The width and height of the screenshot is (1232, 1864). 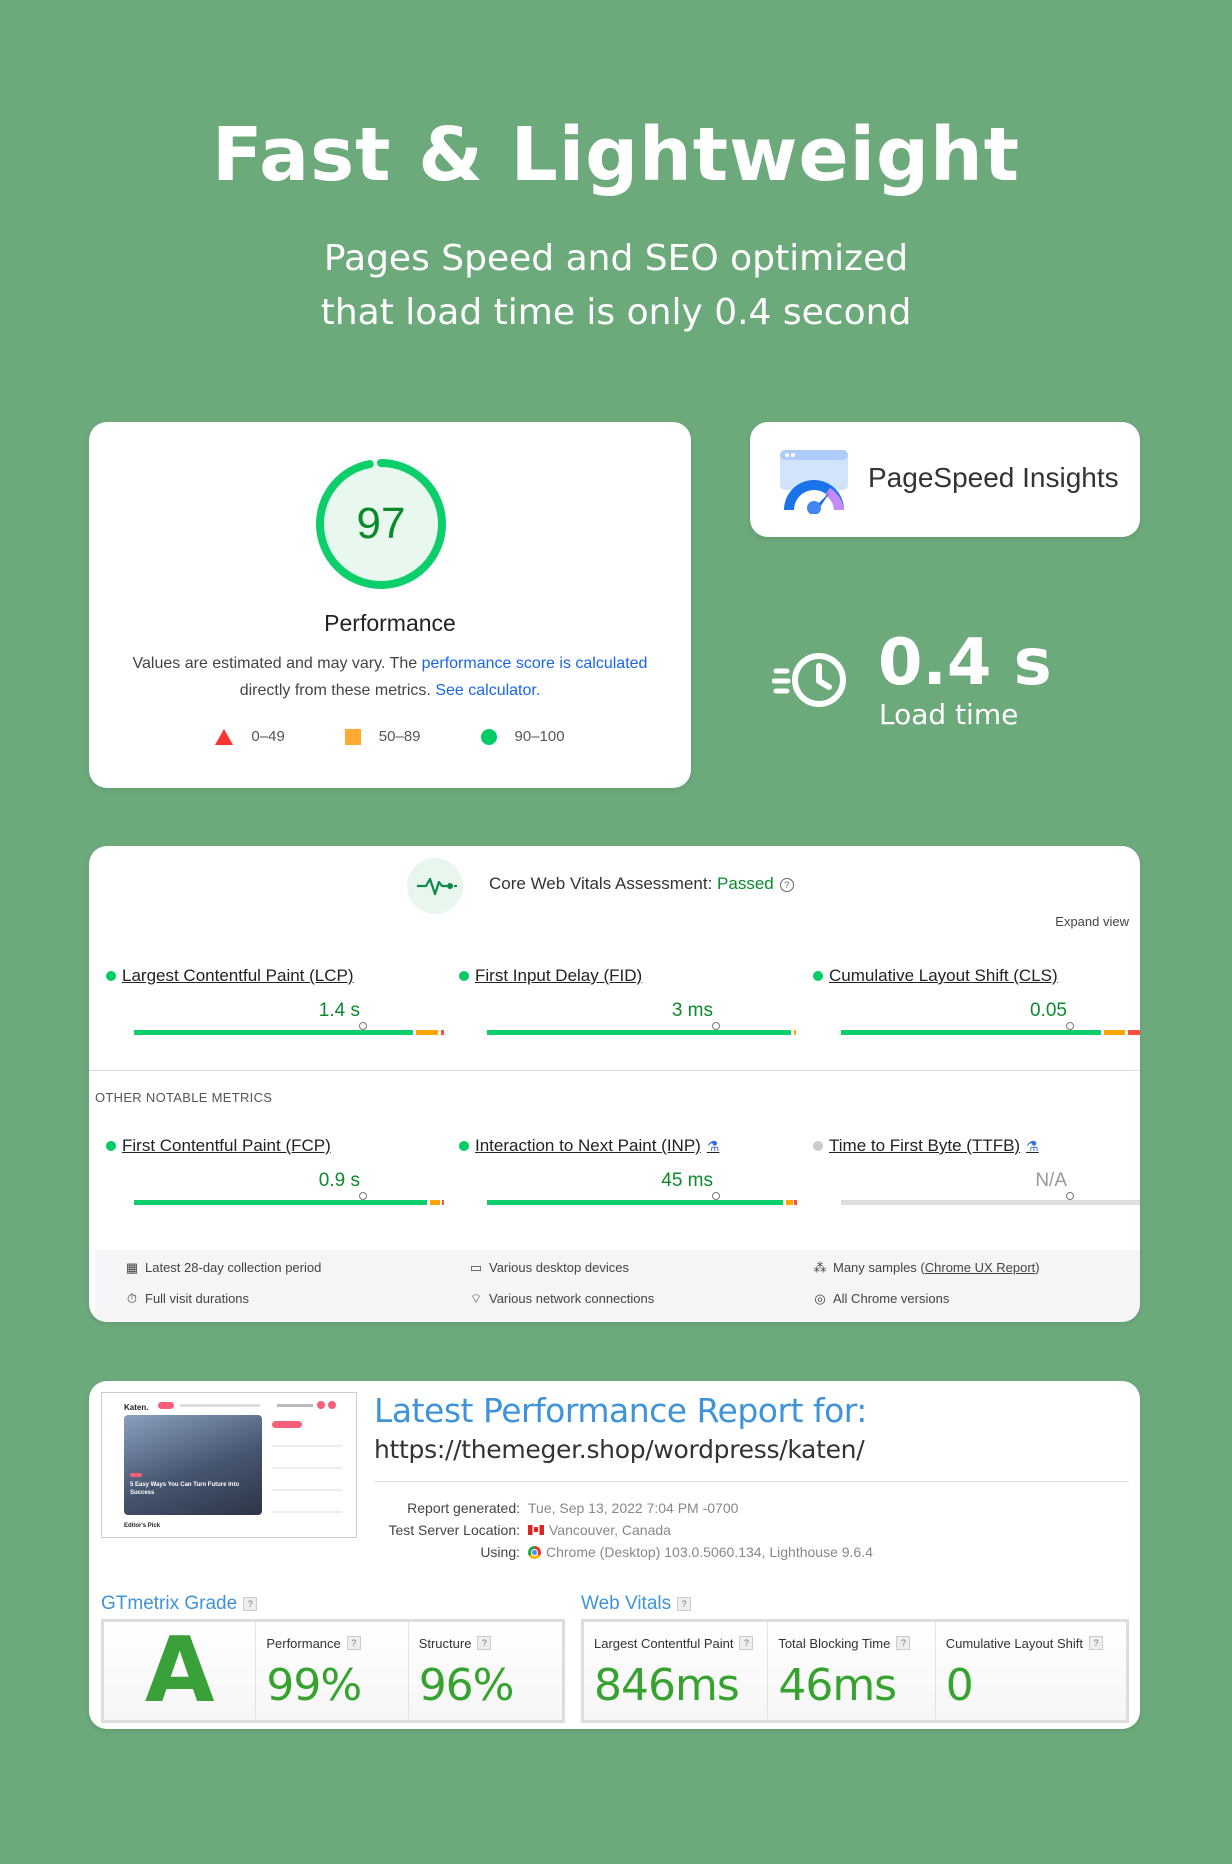 I want to click on section-title-text: Web Vitals, so click(x=626, y=1603).